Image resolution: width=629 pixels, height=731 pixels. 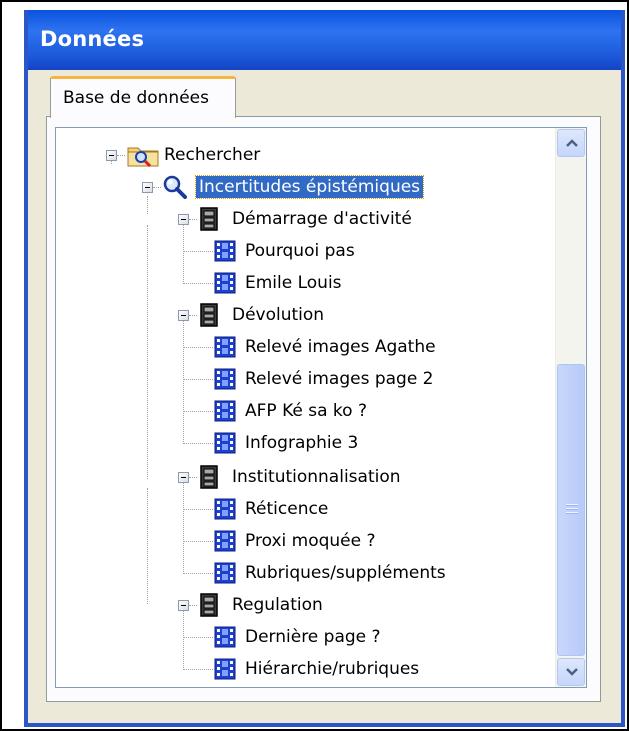 I want to click on tree-item: Emile Louis, so click(x=306, y=283).